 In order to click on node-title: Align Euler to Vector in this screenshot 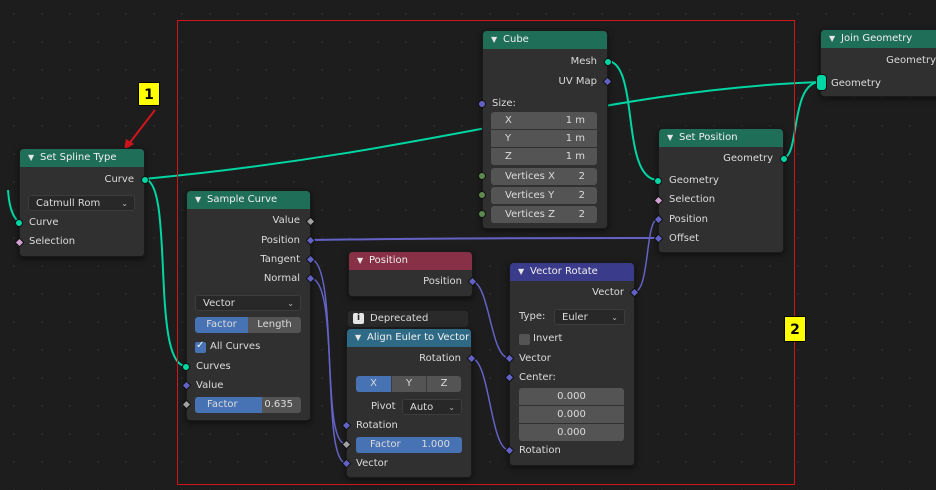, I will do `click(418, 337)`.